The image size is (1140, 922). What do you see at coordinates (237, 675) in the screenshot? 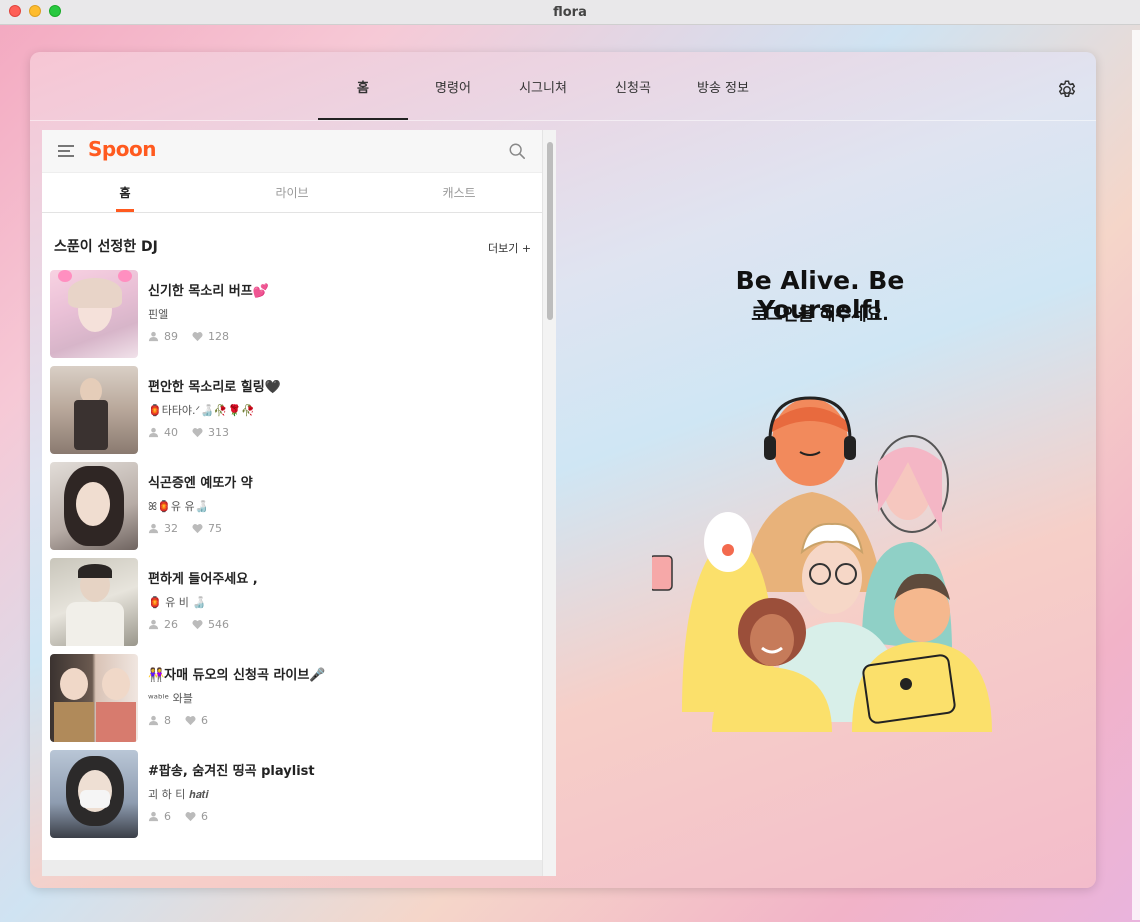
I see `dj-title: 👭자매 듀오의 신청곡 라이브🎤` at bounding box center [237, 675].